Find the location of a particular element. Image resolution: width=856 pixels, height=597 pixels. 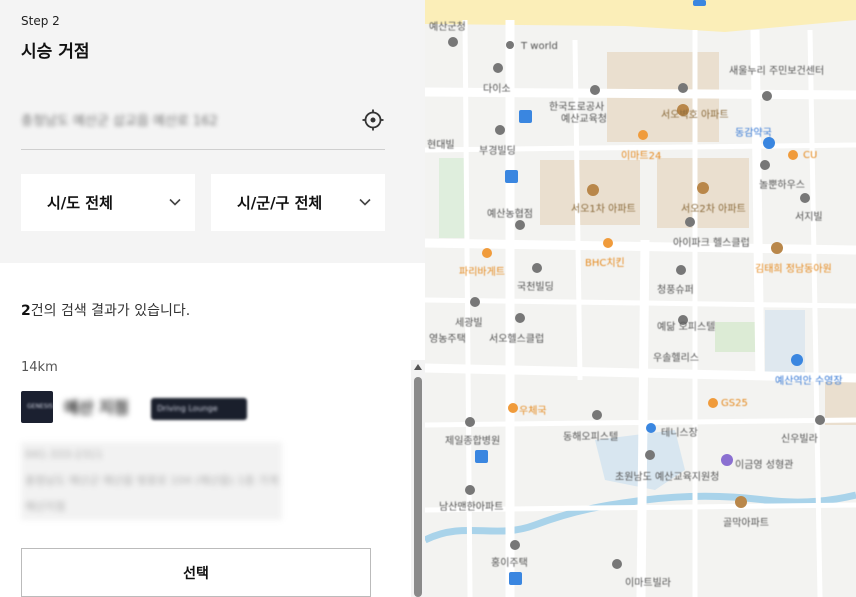

store-distance: 14km is located at coordinates (39, 367).